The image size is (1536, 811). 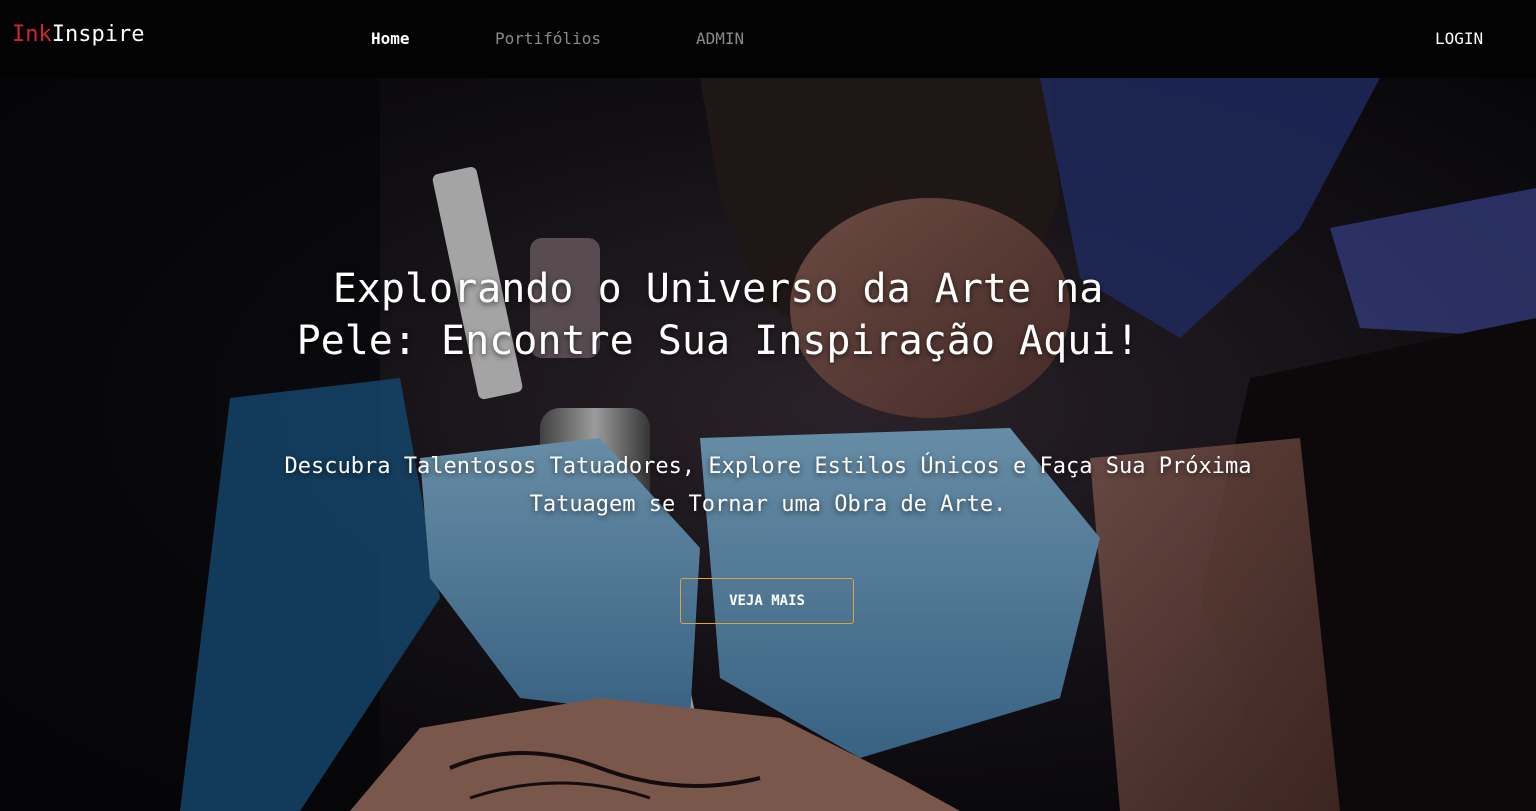 What do you see at coordinates (548, 38) in the screenshot?
I see `nav-link-portfolios: Portifólios` at bounding box center [548, 38].